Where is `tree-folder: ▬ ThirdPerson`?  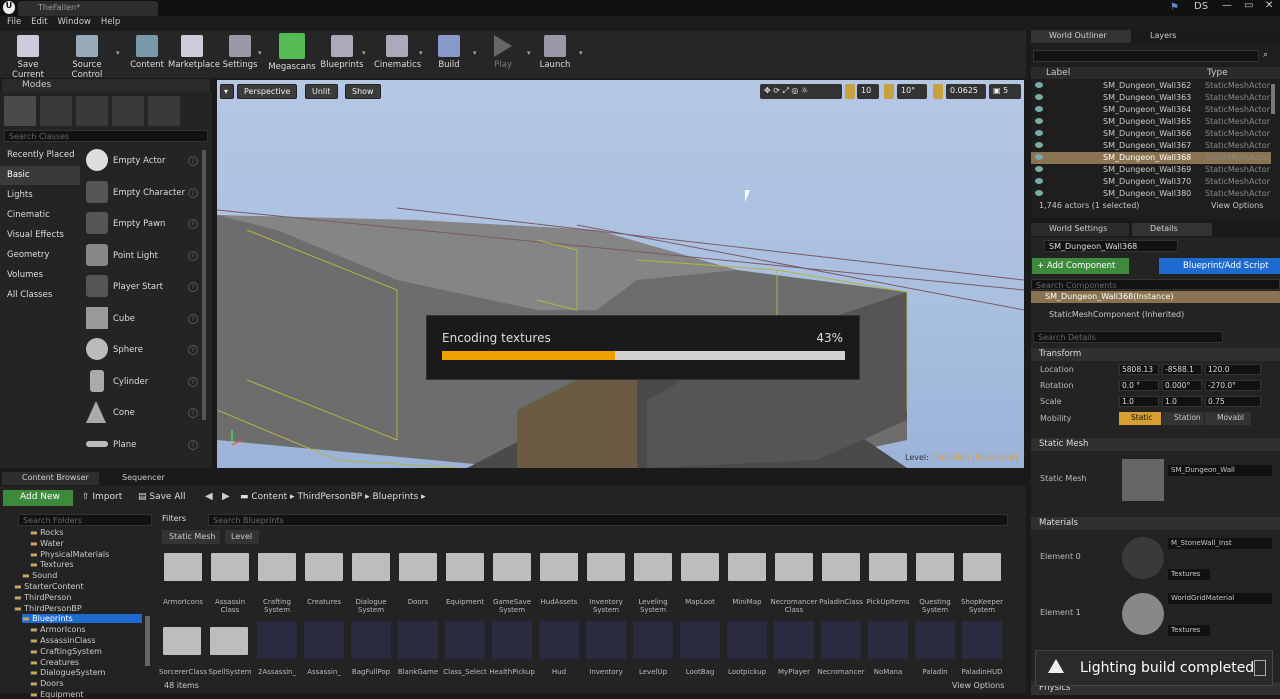
tree-folder: ▬ ThirdPerson is located at coordinates (42, 597).